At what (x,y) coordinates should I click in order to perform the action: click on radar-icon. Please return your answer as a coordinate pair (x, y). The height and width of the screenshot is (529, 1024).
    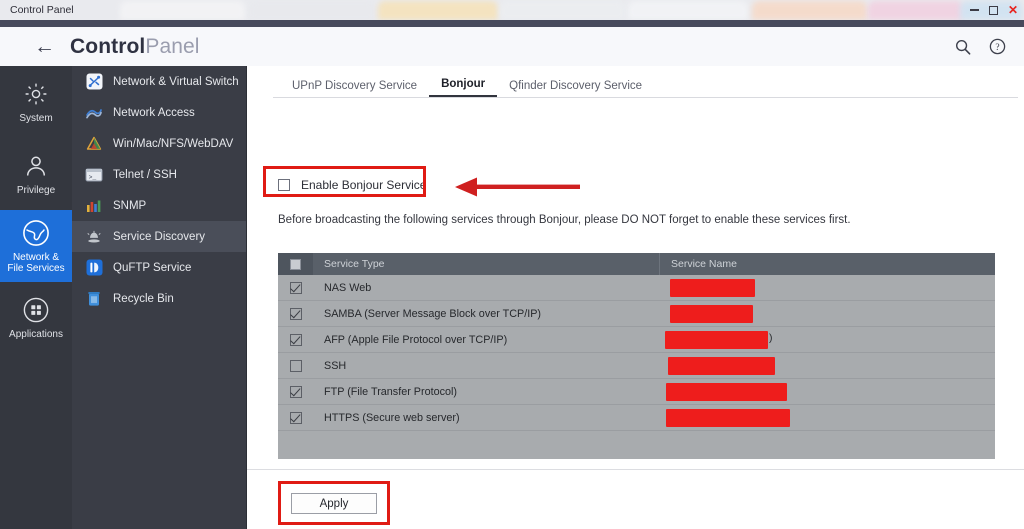
    Looking at the image, I should click on (94, 237).